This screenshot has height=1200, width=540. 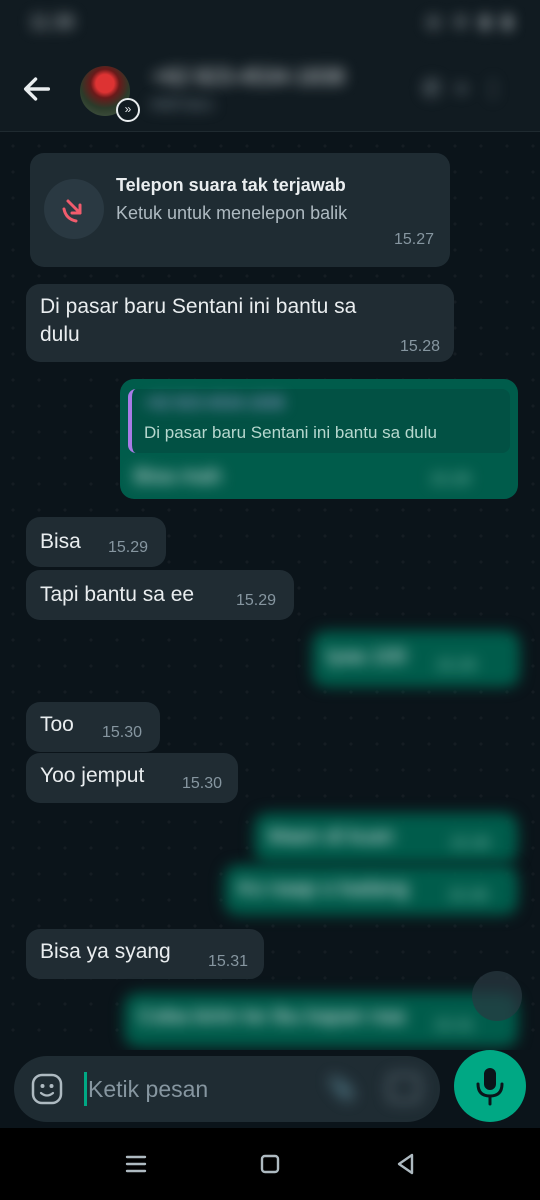 What do you see at coordinates (366, 656) in the screenshot?
I see `message-text: Iyaa 100` at bounding box center [366, 656].